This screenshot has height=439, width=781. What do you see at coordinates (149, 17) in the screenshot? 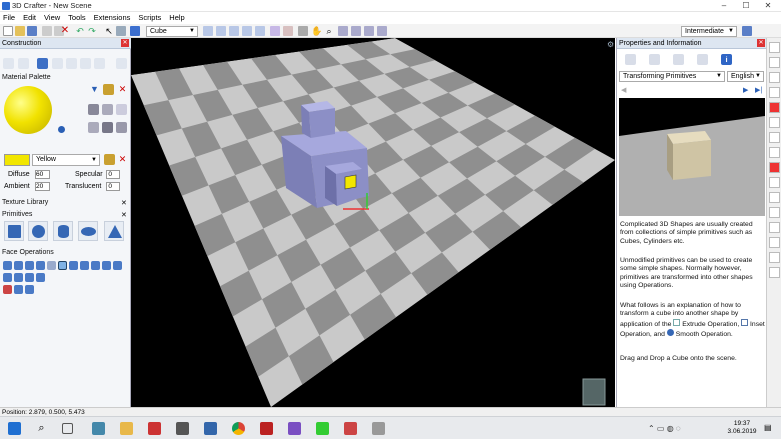
I see `menu-scripts: Scripts` at bounding box center [149, 17].